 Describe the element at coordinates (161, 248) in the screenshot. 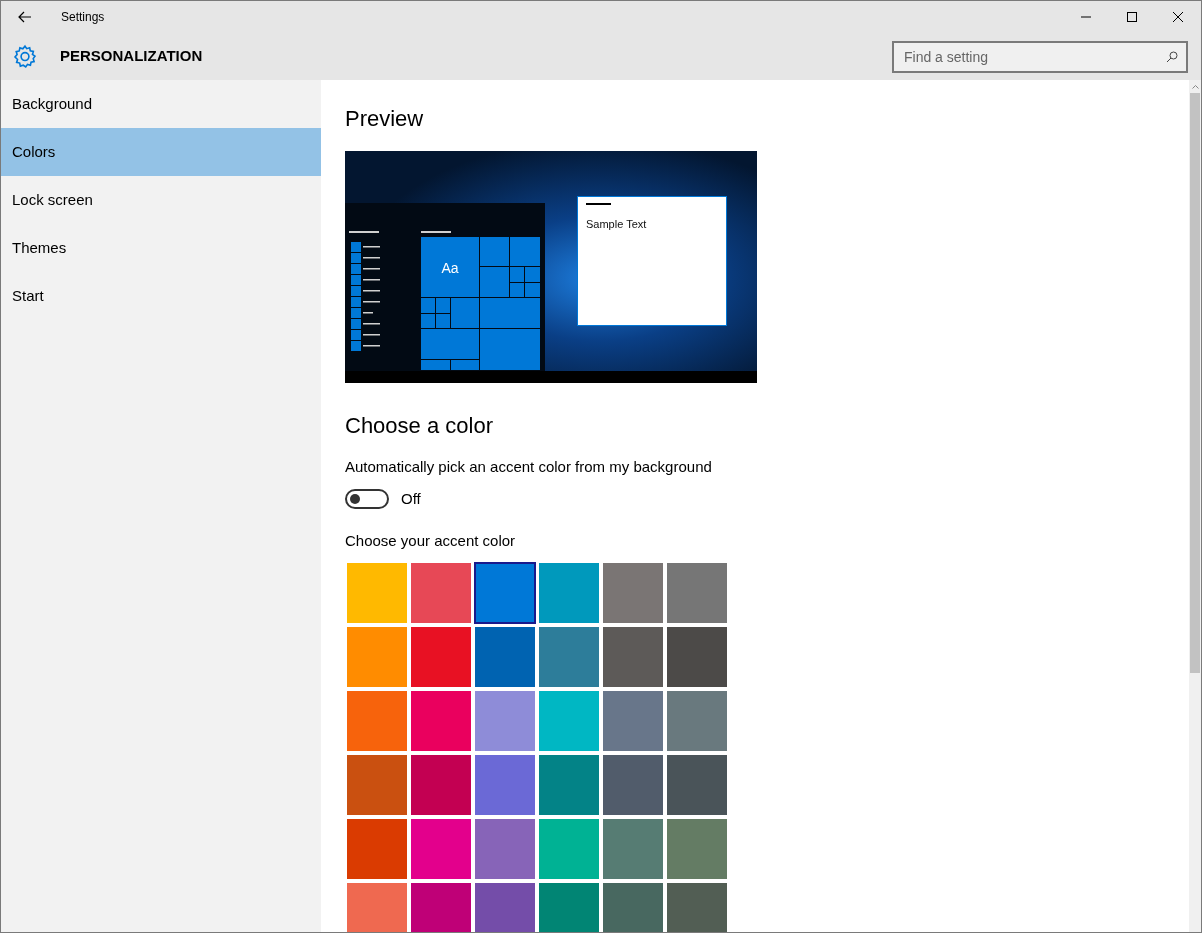

I see `sidebar-item: Themes` at that location.